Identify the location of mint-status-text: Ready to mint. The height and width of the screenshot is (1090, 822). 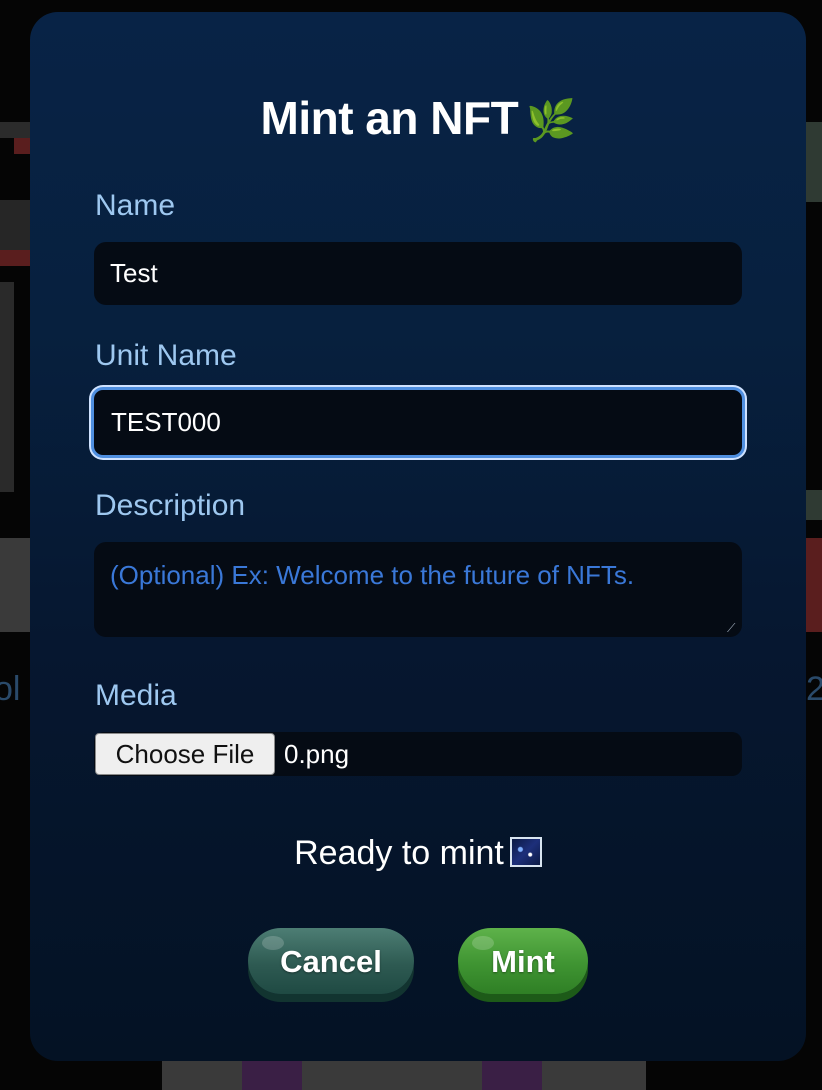
(399, 853).